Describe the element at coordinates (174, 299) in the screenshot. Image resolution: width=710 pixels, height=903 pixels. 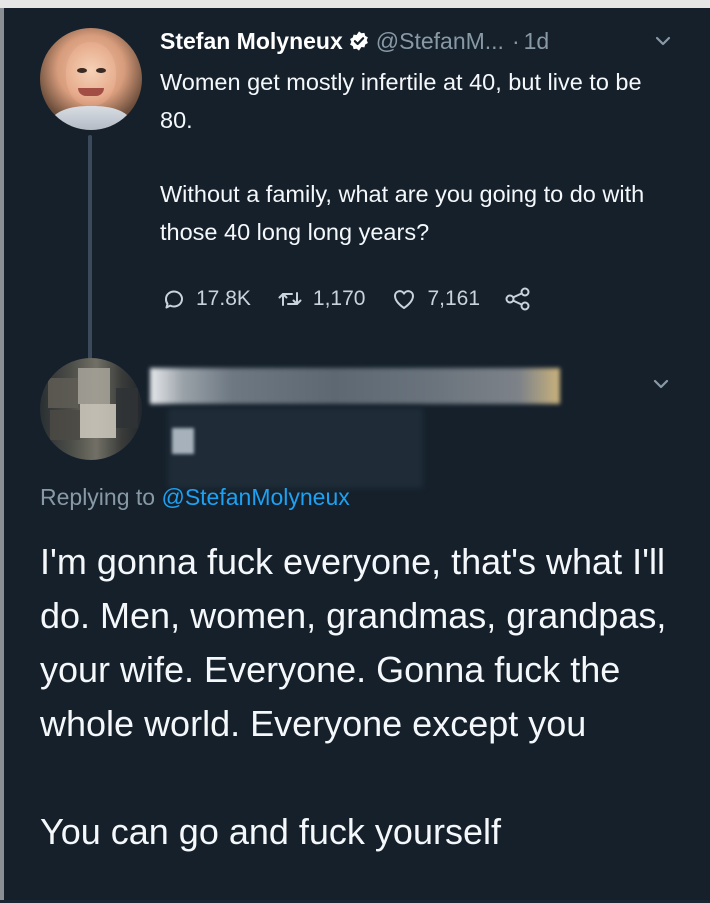
I see `reply-bubble-icon` at that location.